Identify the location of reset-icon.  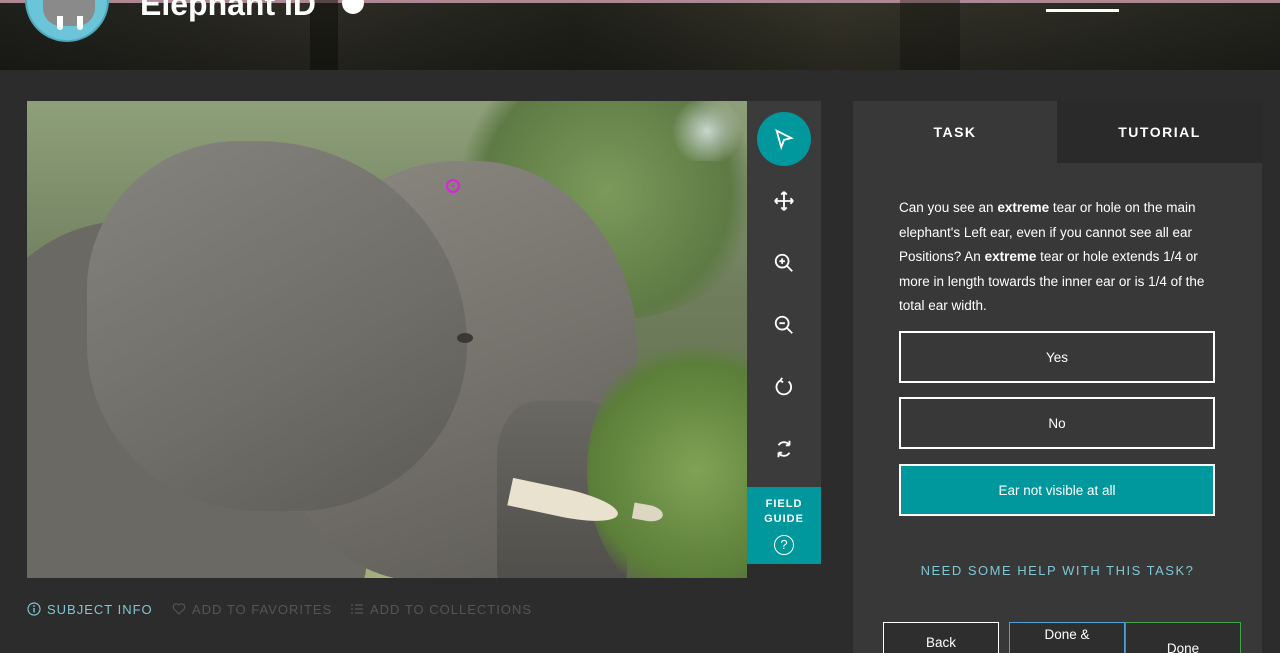
(784, 449).